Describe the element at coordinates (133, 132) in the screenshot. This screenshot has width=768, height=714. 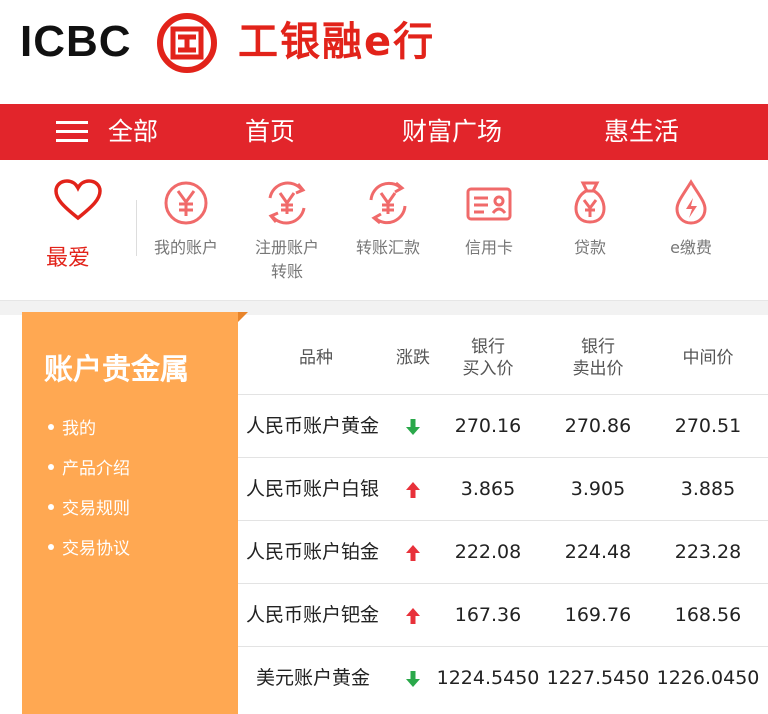
I see `nav-item-all: 全部` at that location.